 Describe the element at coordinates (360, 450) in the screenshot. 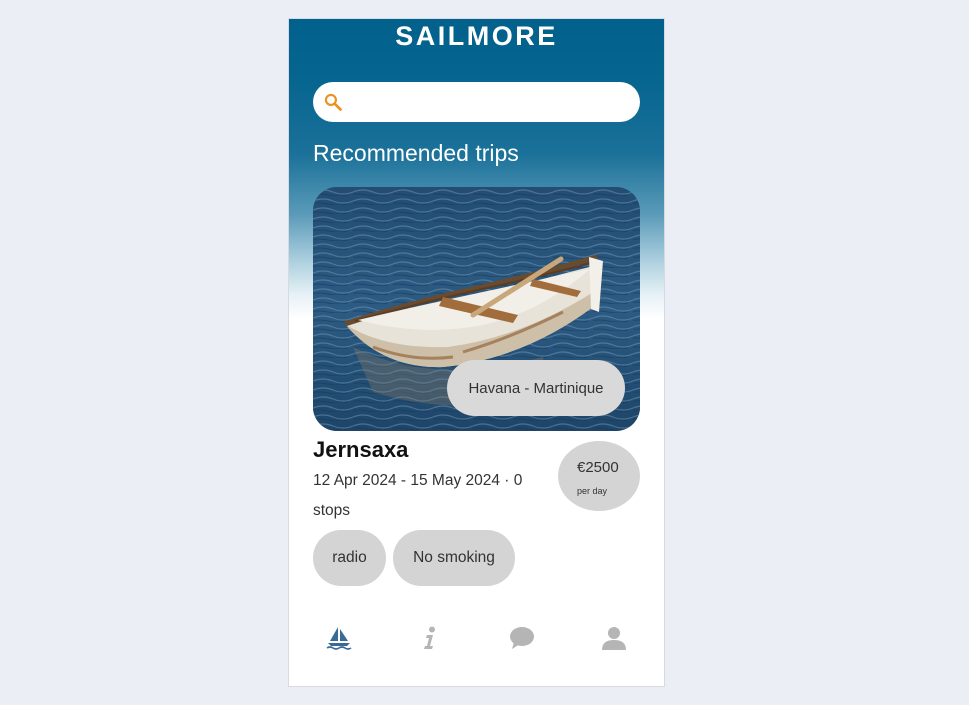

I see `trip-name: Jernsaxa` at that location.